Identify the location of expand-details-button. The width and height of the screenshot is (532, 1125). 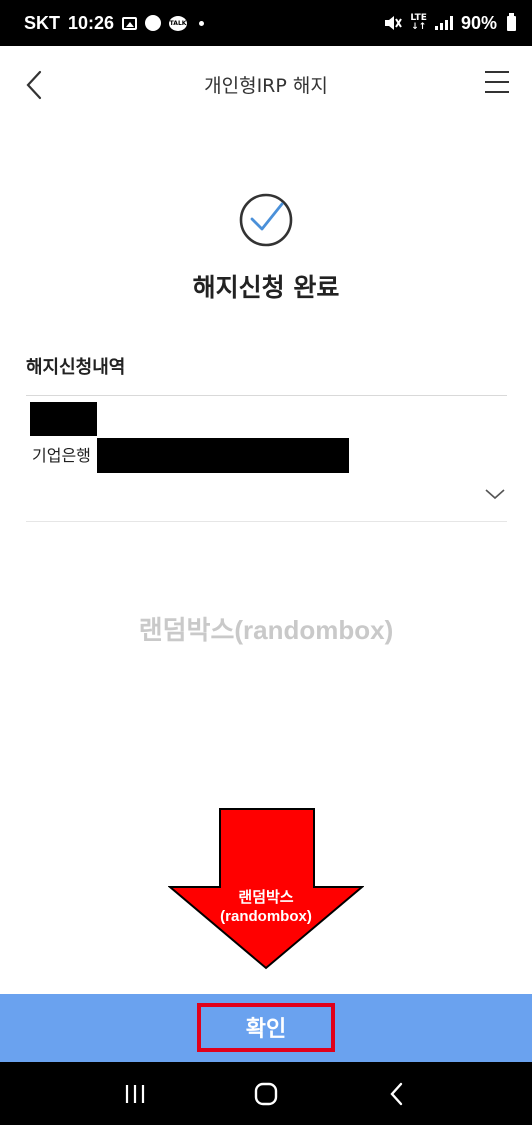
(495, 494).